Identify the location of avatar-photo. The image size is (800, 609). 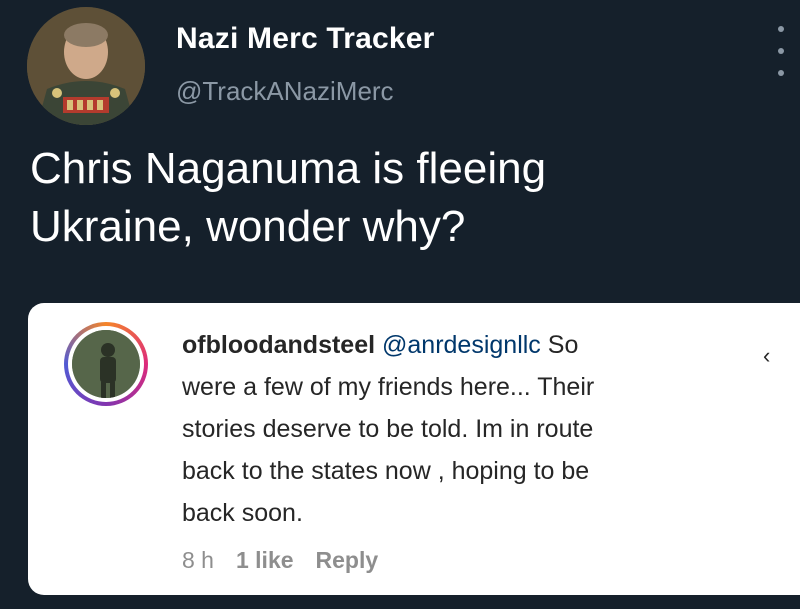
(106, 364).